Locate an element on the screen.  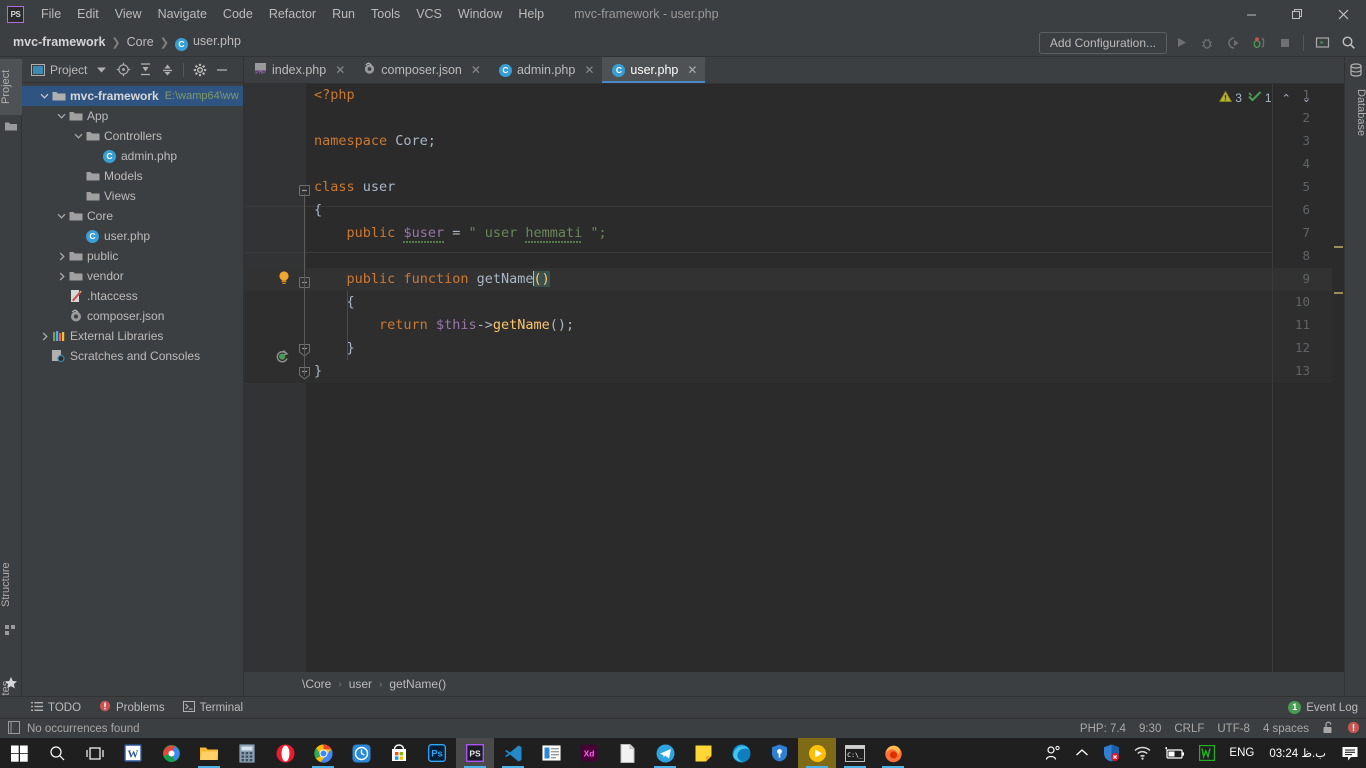
status-encoding: UTF-8 is located at coordinates (1233, 729).